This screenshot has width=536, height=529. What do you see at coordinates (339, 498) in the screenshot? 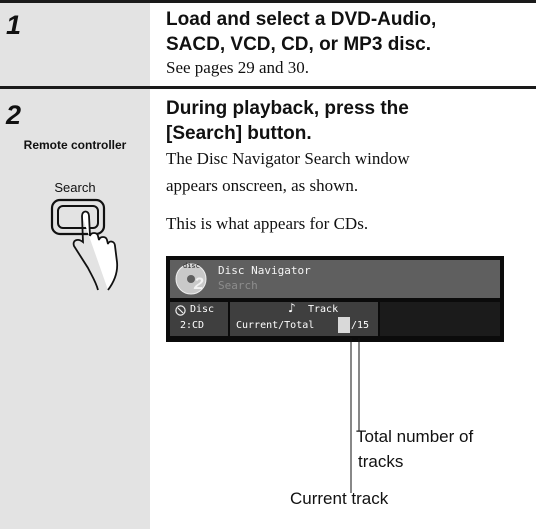
I see `current-track-callout: Current track` at bounding box center [339, 498].